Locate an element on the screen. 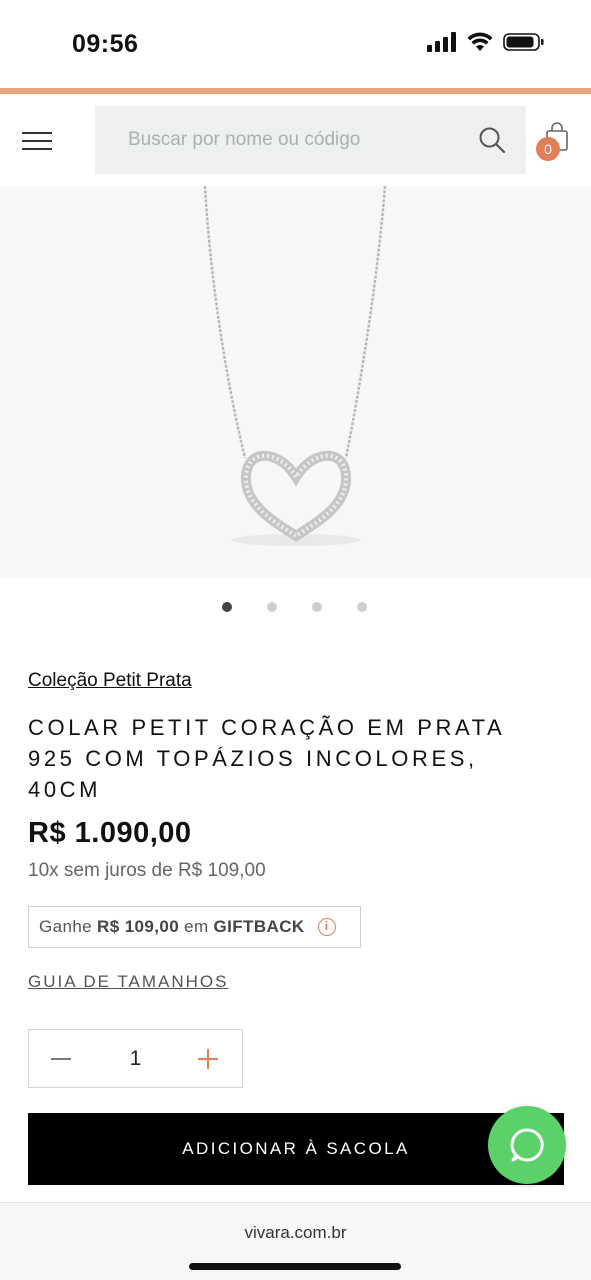 This screenshot has height=1280, width=591. product-price: R$ 1.090,00 is located at coordinates (110, 833).